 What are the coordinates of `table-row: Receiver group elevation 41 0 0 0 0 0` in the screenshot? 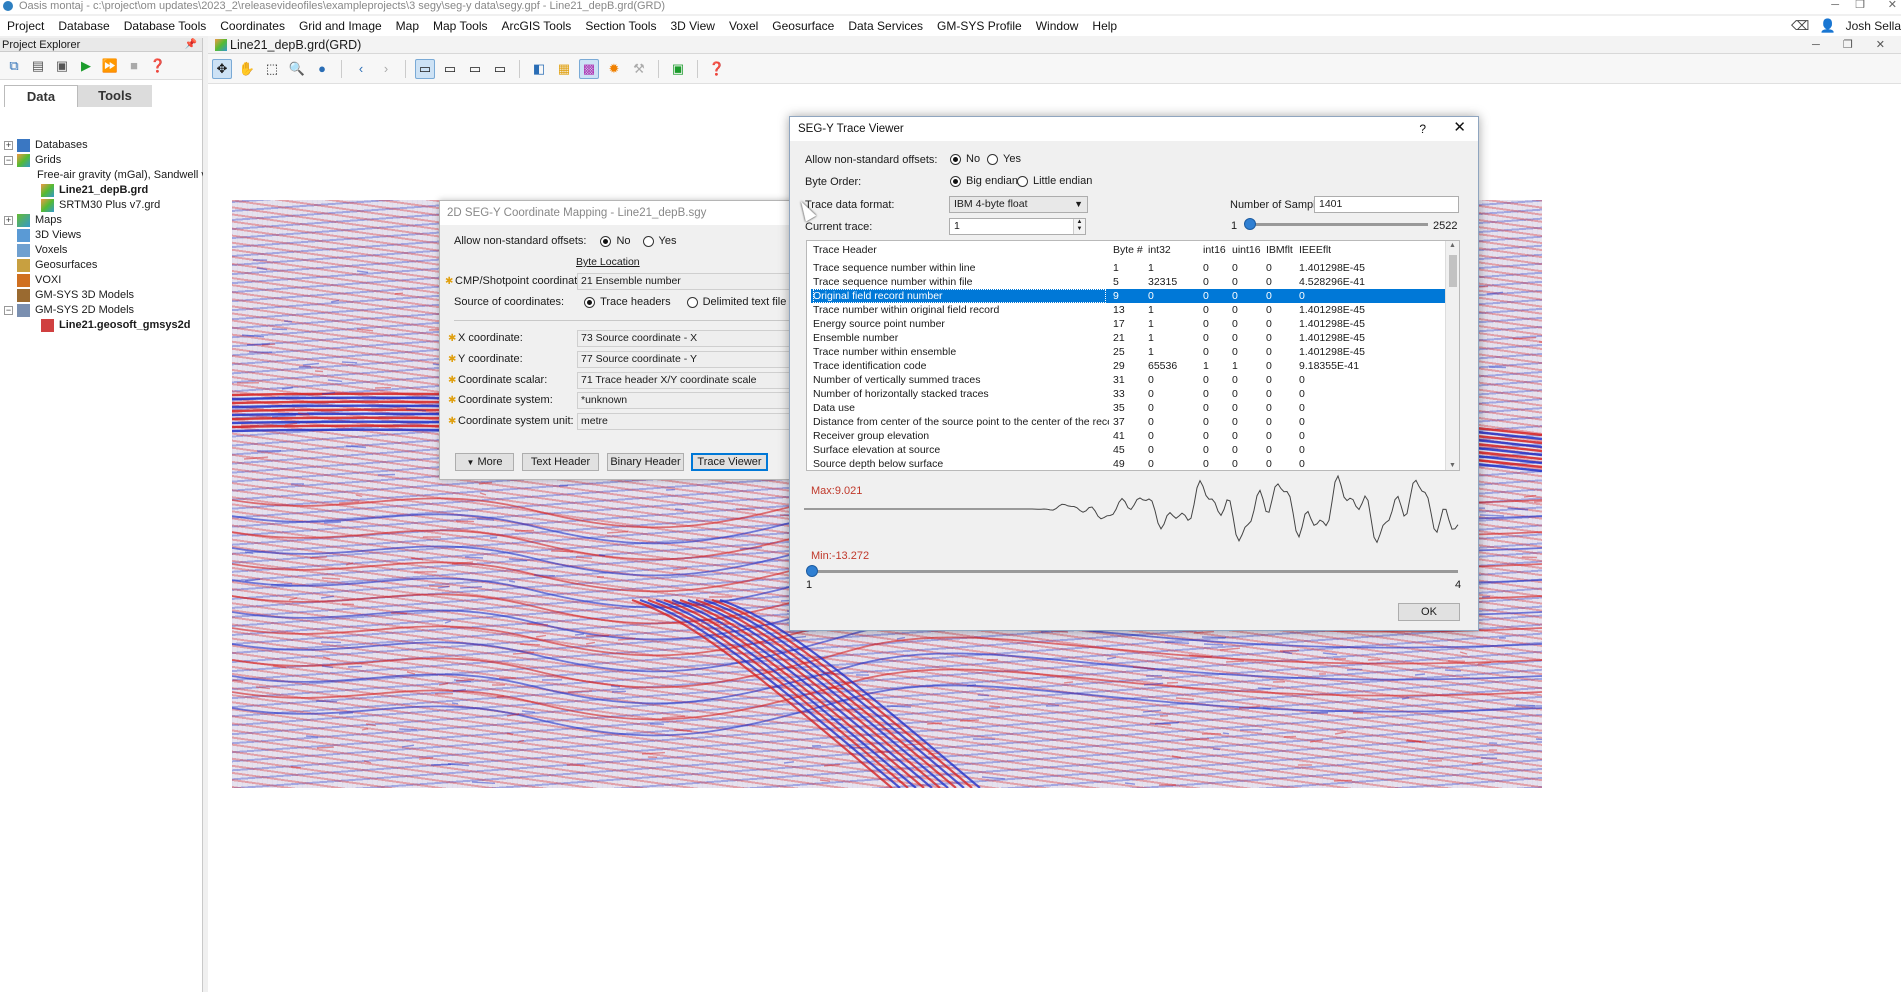 It's located at (1126, 436).